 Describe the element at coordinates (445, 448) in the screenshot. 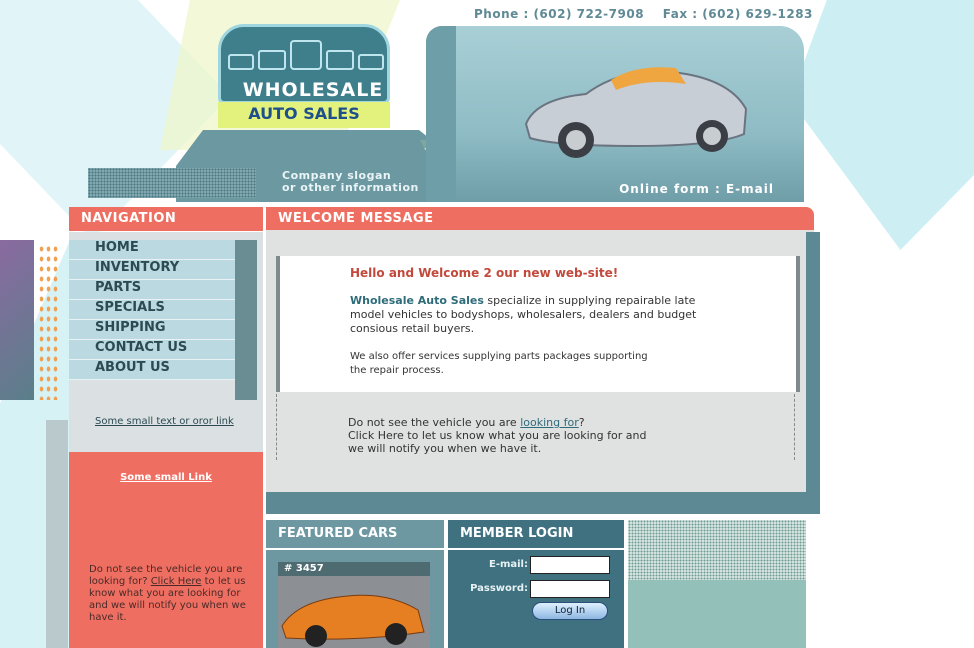

I see `welcome-lower-line3: we will notify you when we have it.` at that location.